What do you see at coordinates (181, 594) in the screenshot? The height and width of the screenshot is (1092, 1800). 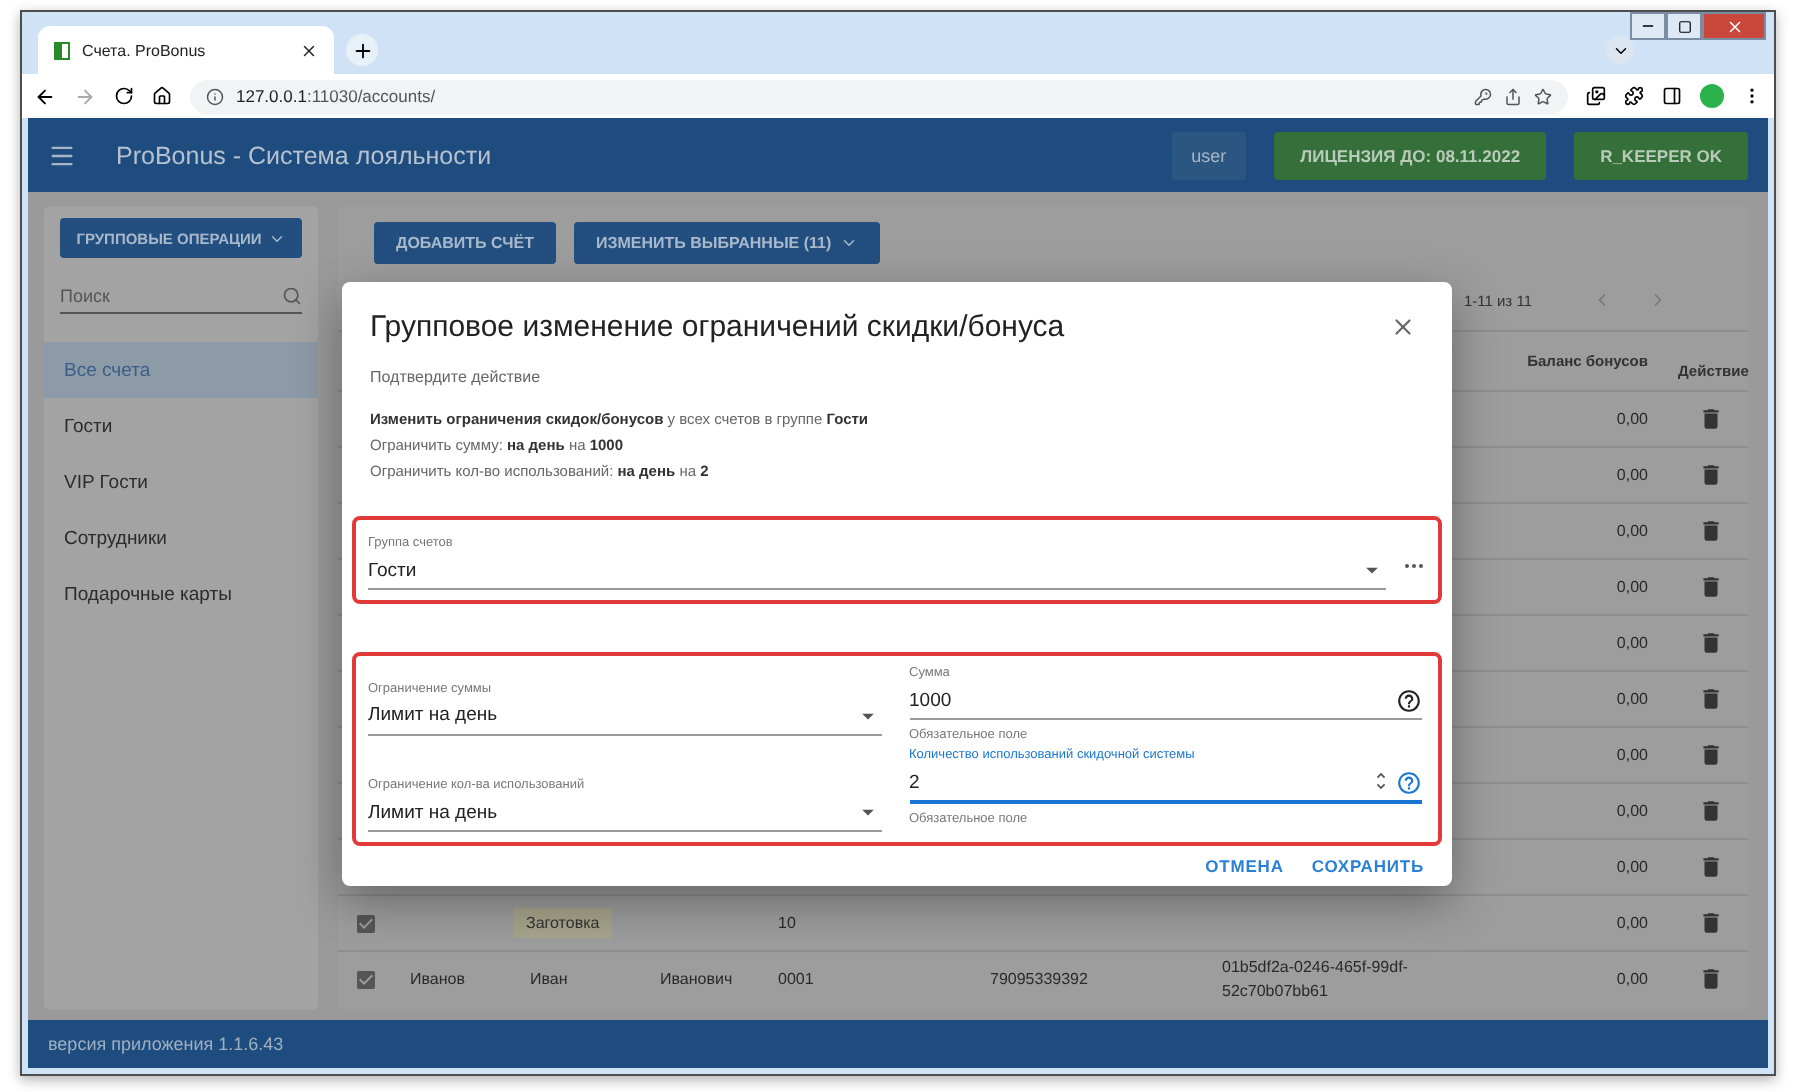 I see `sidebar-item: Подарочные карты` at bounding box center [181, 594].